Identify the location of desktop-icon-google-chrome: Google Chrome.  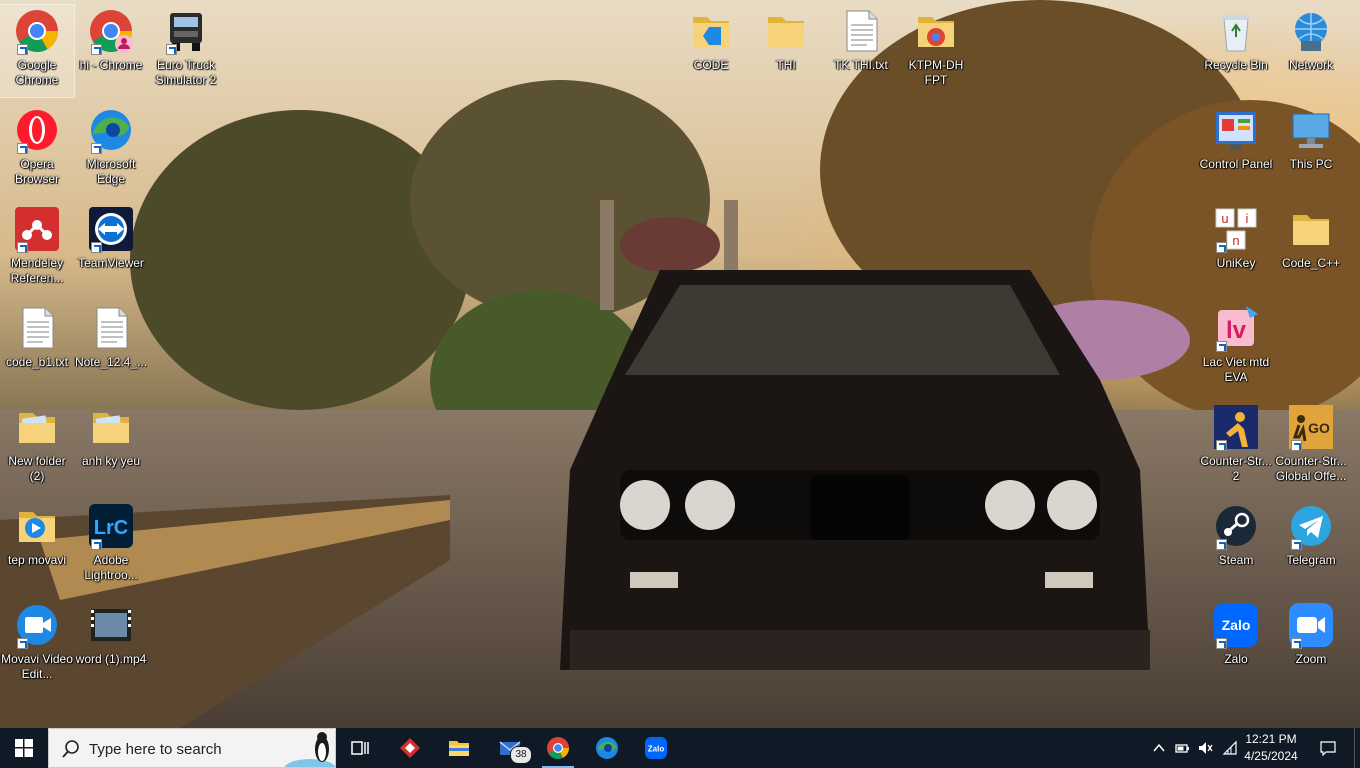
(37, 51).